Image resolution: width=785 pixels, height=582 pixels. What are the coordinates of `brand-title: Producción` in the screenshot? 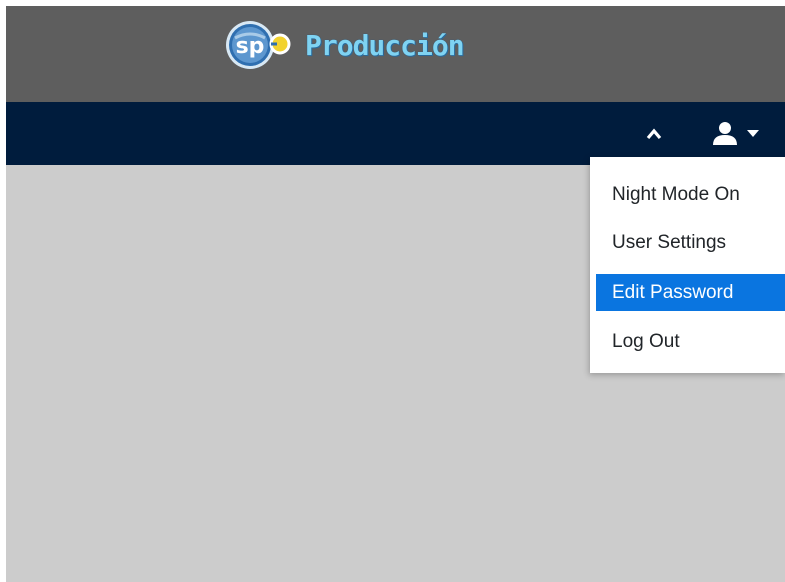 It's located at (385, 45).